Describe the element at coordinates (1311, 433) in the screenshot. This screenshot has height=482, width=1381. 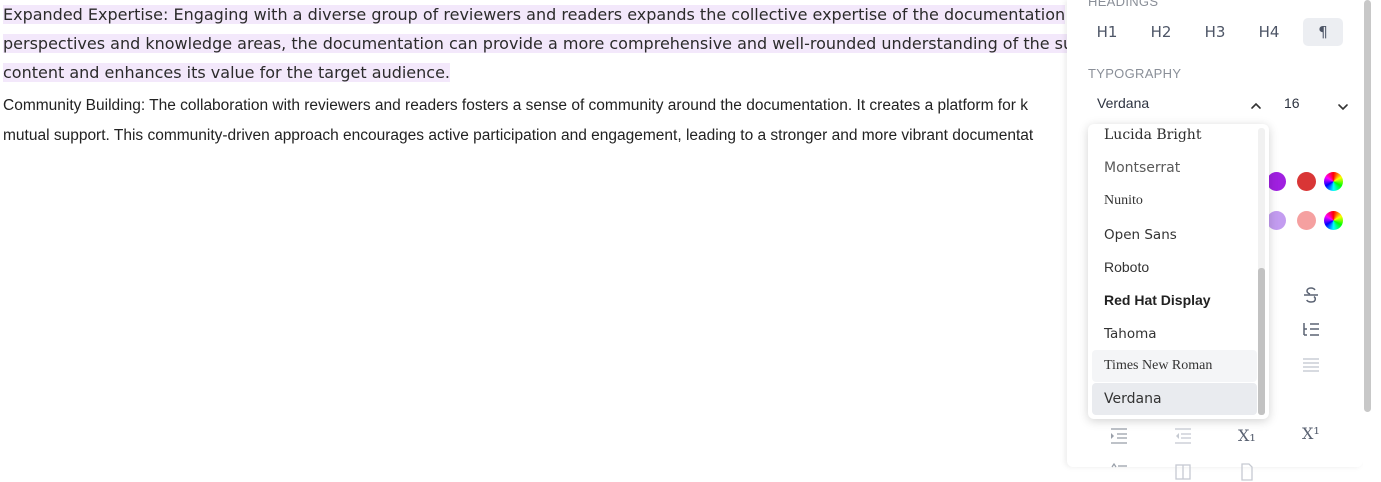
I see `superscript-button: X¹` at that location.